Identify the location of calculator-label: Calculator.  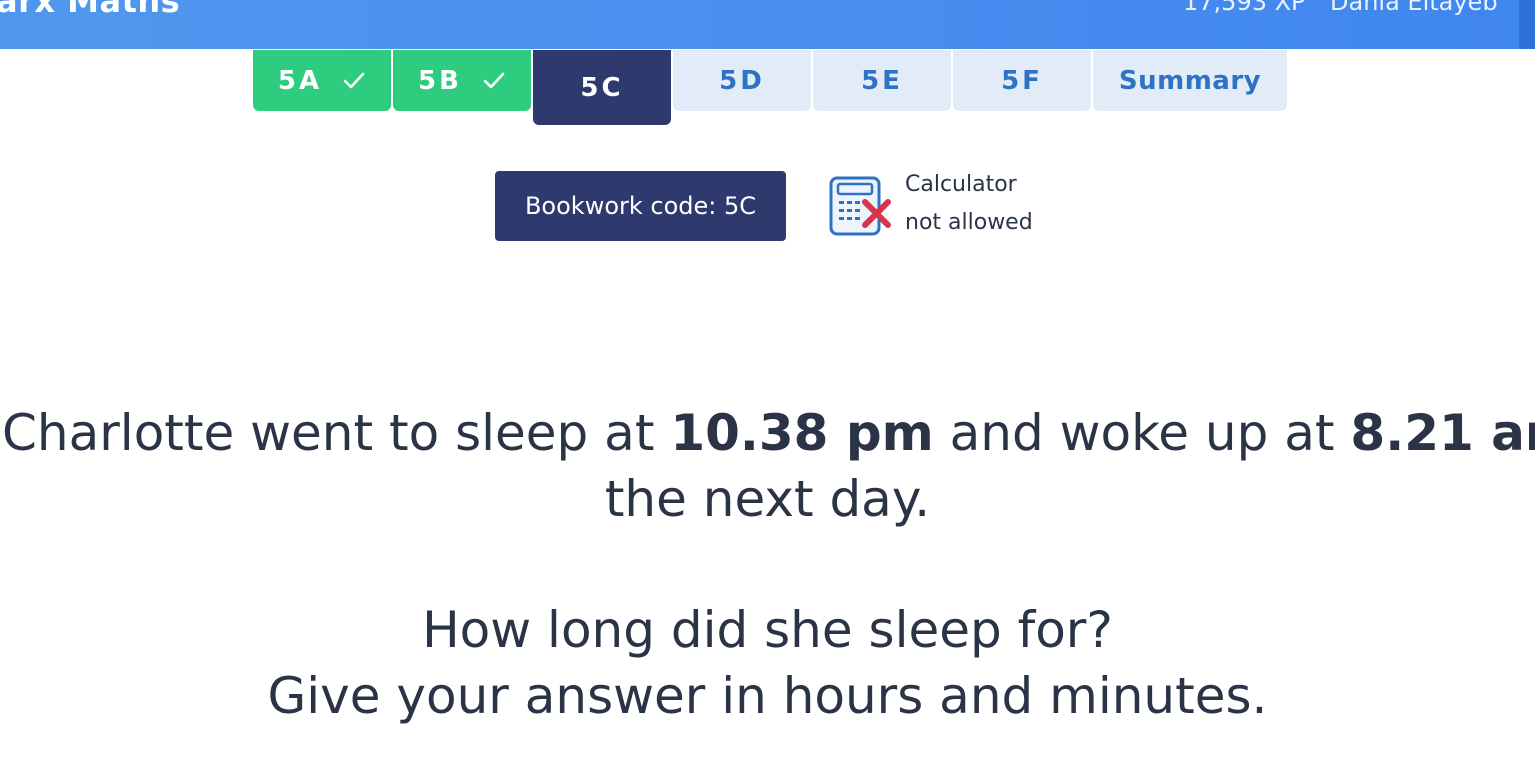
(961, 184).